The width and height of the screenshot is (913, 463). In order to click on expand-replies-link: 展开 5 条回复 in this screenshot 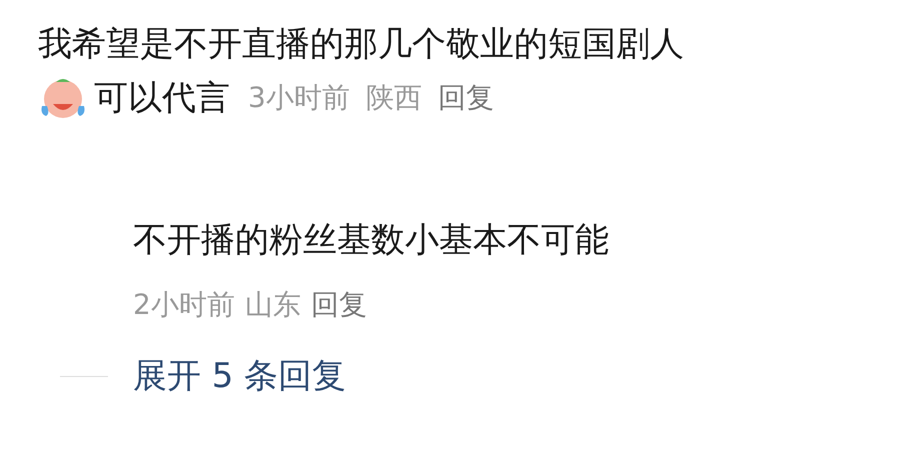, I will do `click(239, 376)`.